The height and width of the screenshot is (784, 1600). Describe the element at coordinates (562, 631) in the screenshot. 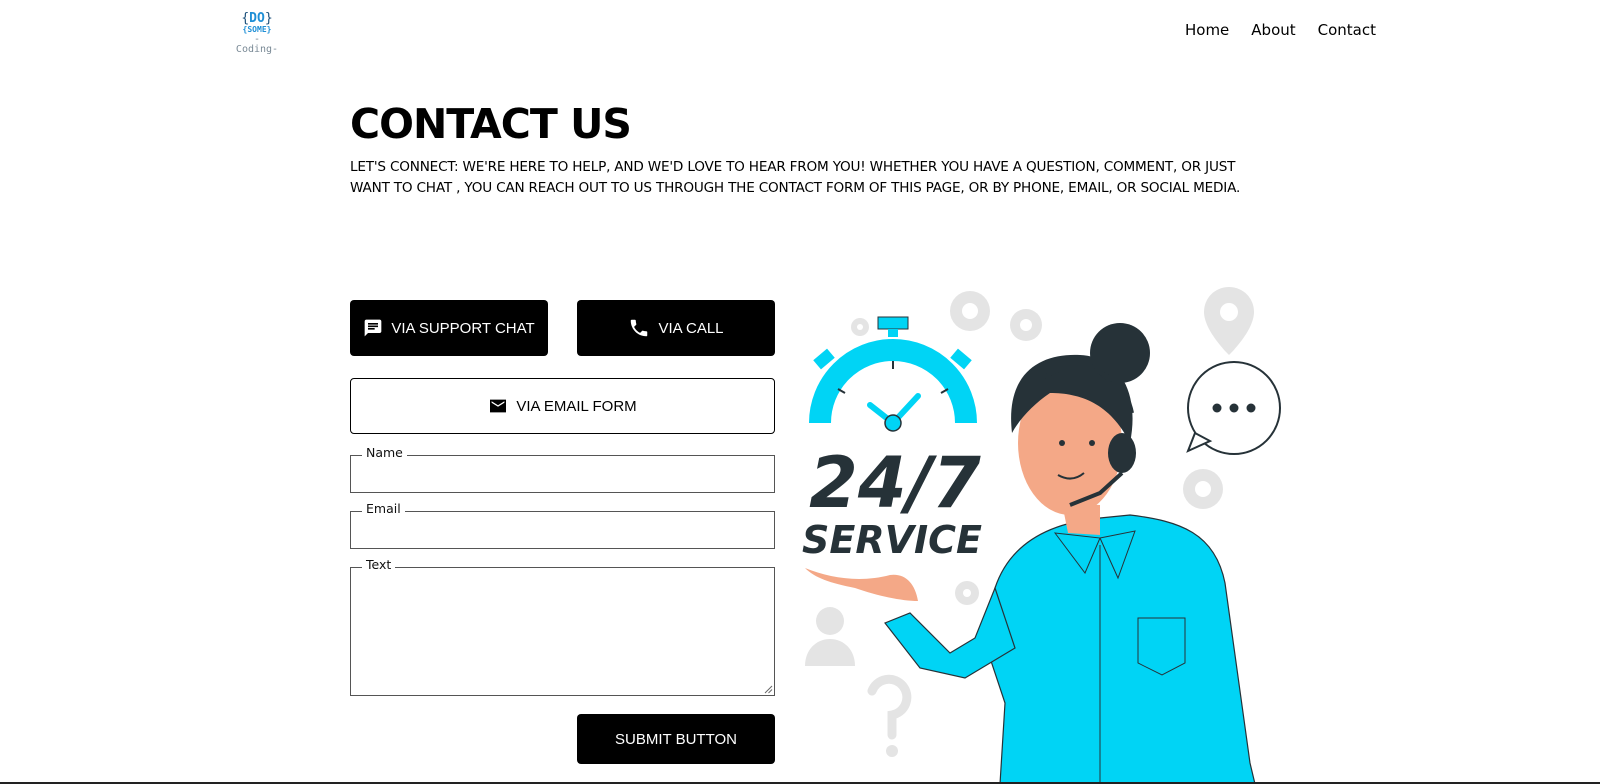

I see `text-area` at that location.